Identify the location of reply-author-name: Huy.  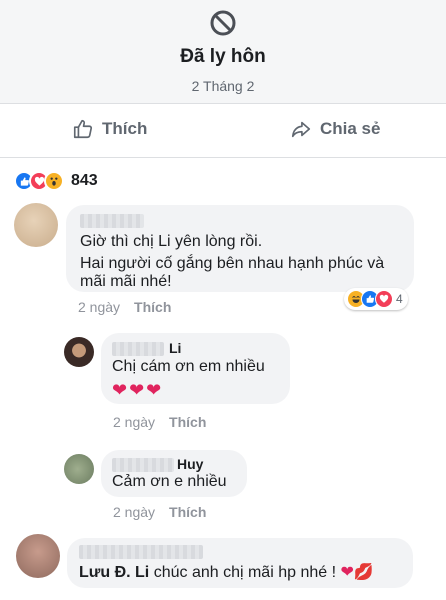
(190, 464).